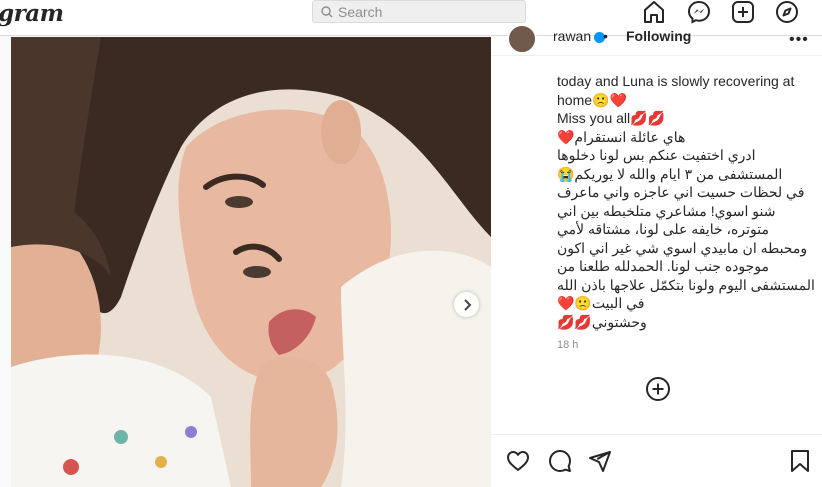  Describe the element at coordinates (518, 461) in the screenshot. I see `like-icon` at that location.